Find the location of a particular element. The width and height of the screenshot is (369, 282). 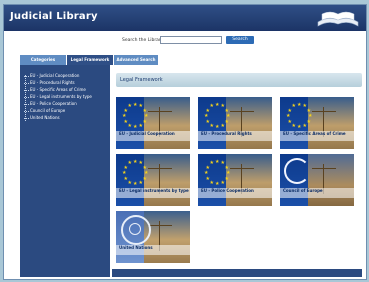

sidebar-item-eu-procedural-rights: EU - Procedural Rights is located at coordinates (49, 83).